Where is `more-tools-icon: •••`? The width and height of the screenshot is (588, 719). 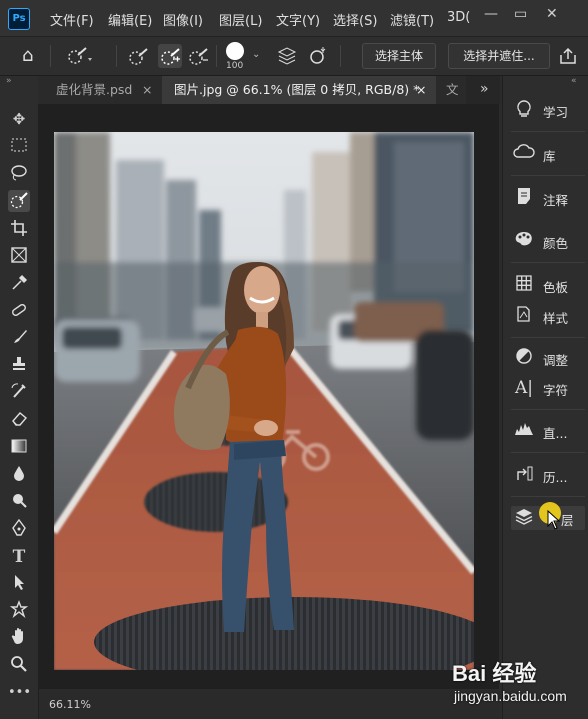
more-tools-icon: ••• is located at coordinates (19, 693).